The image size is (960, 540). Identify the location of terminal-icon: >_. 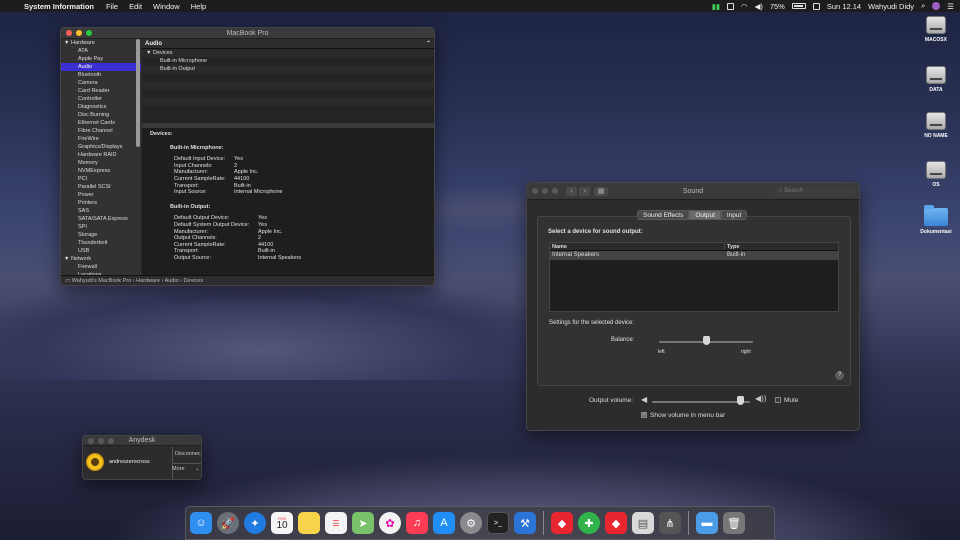
(498, 523).